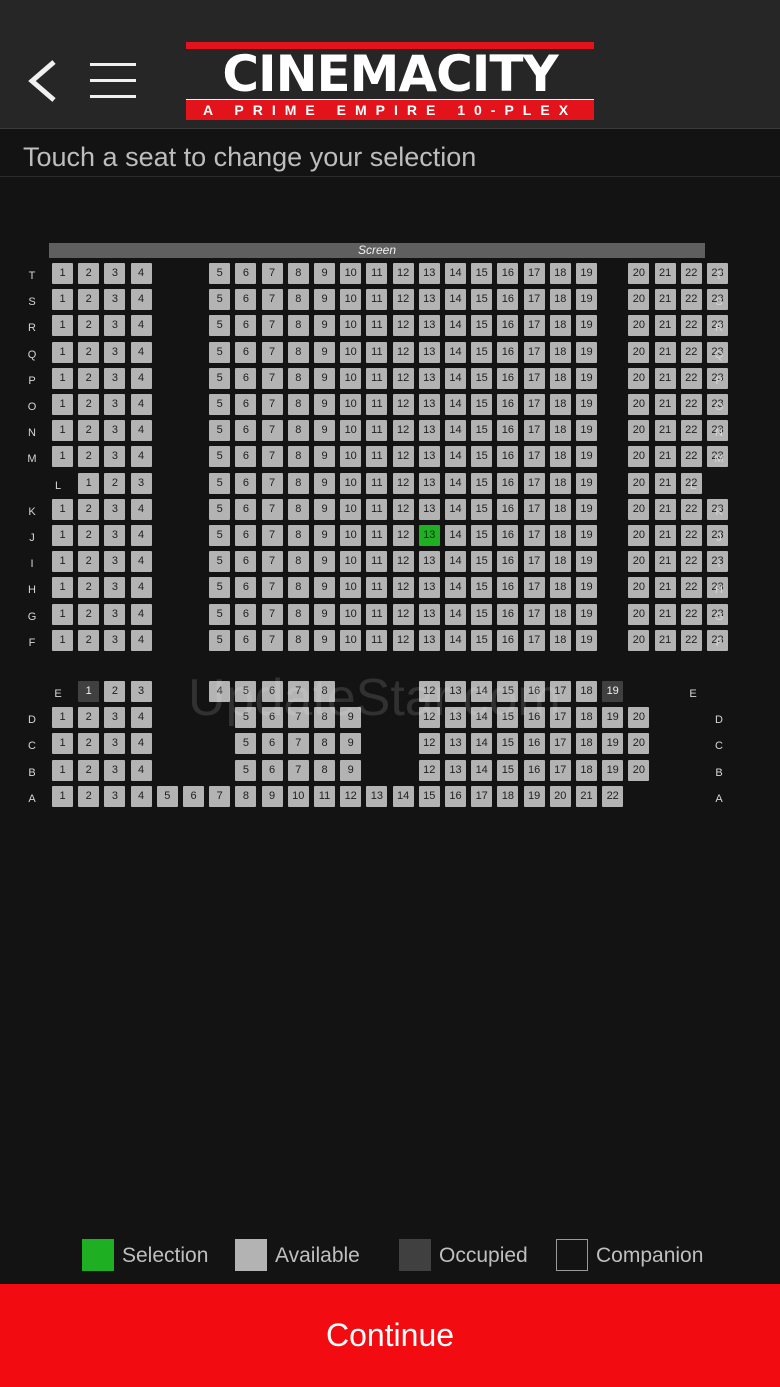 The width and height of the screenshot is (780, 1387). I want to click on seat-I-3: 3, so click(115, 562).